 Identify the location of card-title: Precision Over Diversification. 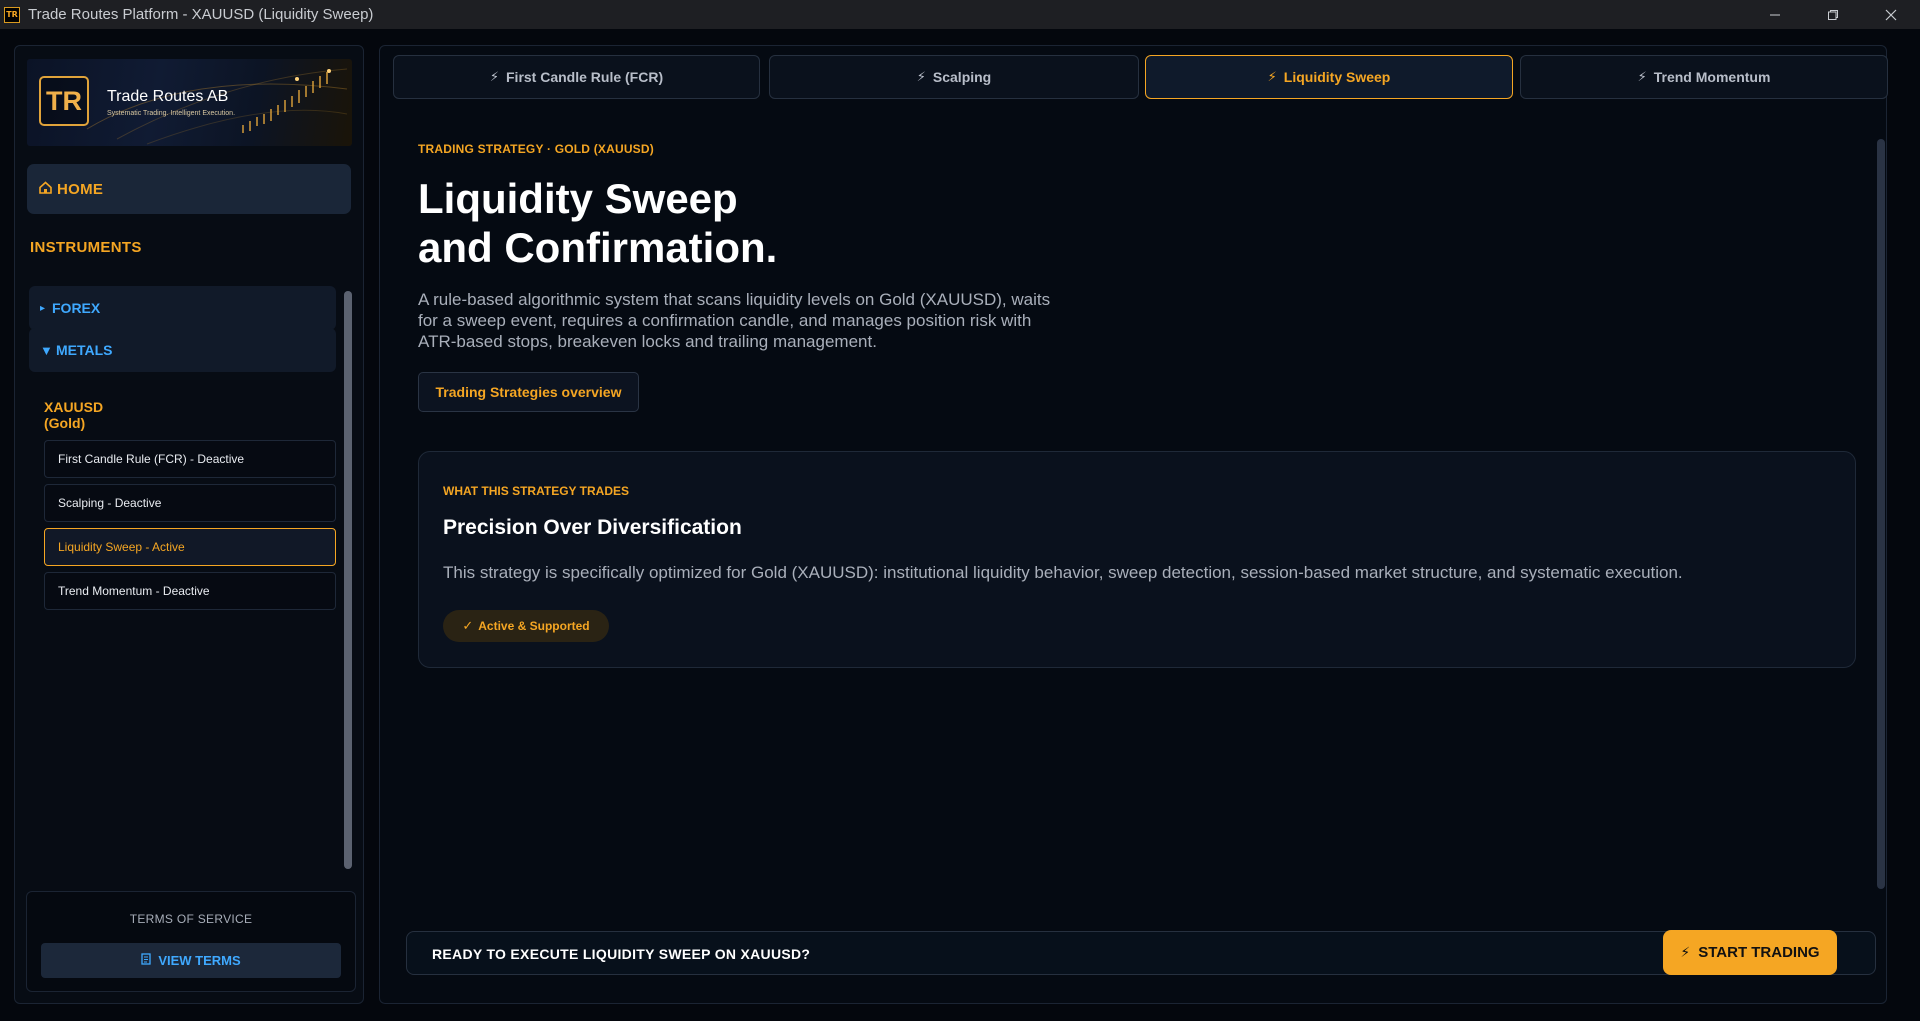
(592, 527).